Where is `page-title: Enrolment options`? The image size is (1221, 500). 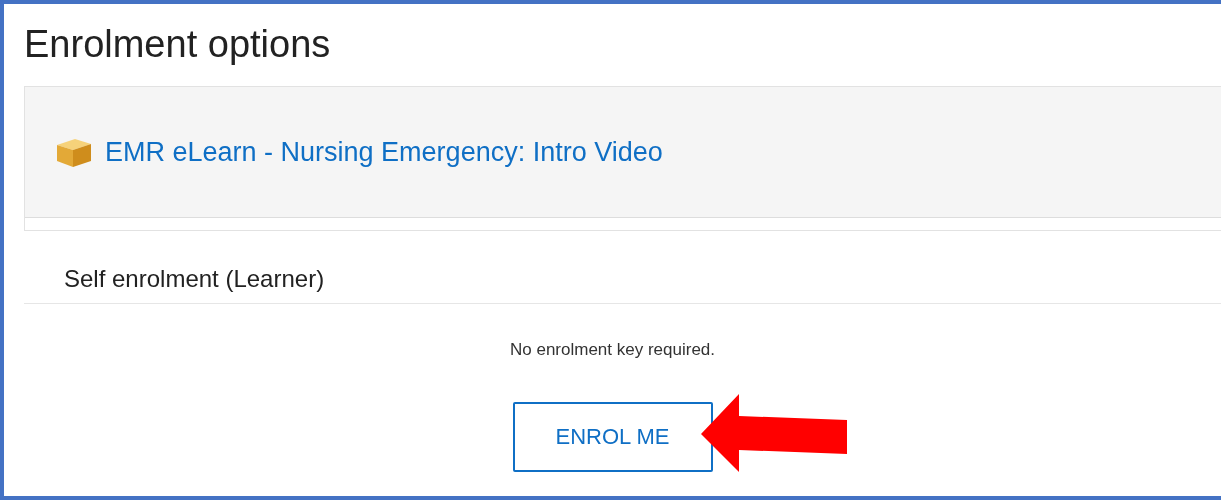
page-title: Enrolment options is located at coordinates (177, 44).